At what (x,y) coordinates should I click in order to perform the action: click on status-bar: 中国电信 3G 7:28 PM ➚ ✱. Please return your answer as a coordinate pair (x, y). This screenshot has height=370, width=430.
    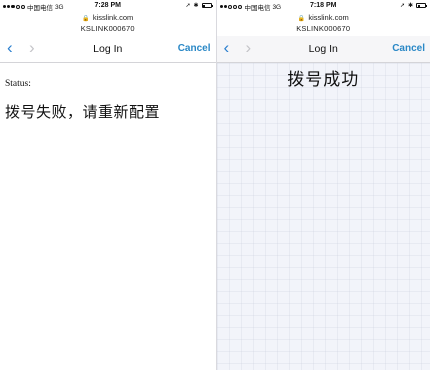
    Looking at the image, I should click on (108, 6).